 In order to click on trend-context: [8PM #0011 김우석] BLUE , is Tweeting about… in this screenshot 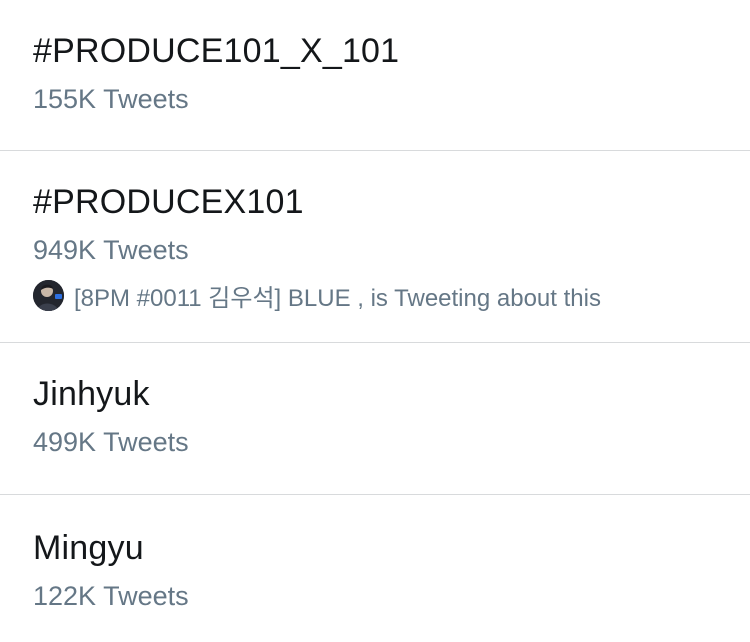, I will do `click(317, 295)`.